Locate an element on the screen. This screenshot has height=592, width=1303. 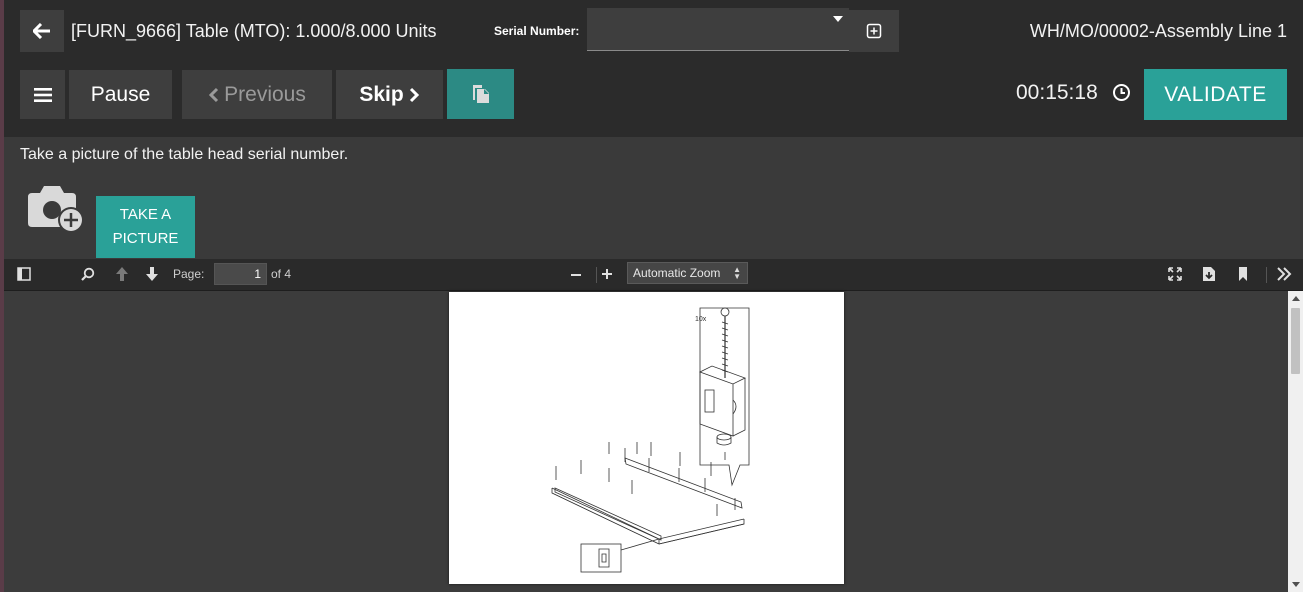
select-arrows-icon: ▲ ▼ is located at coordinates (737, 273).